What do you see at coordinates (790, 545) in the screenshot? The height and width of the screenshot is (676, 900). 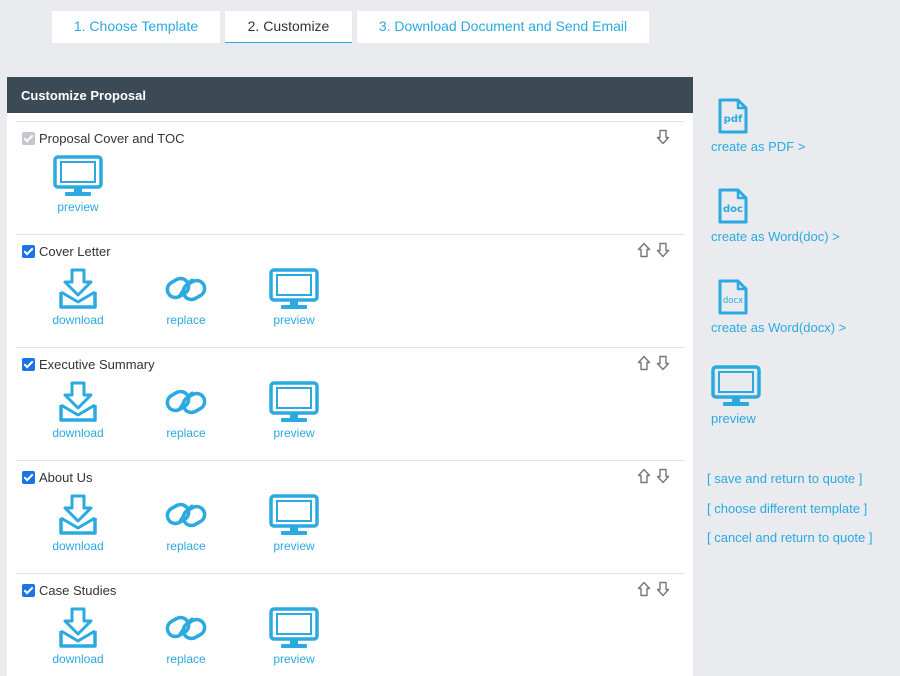 I see `cancel-return-link: [ cancel and return to quote ]` at bounding box center [790, 545].